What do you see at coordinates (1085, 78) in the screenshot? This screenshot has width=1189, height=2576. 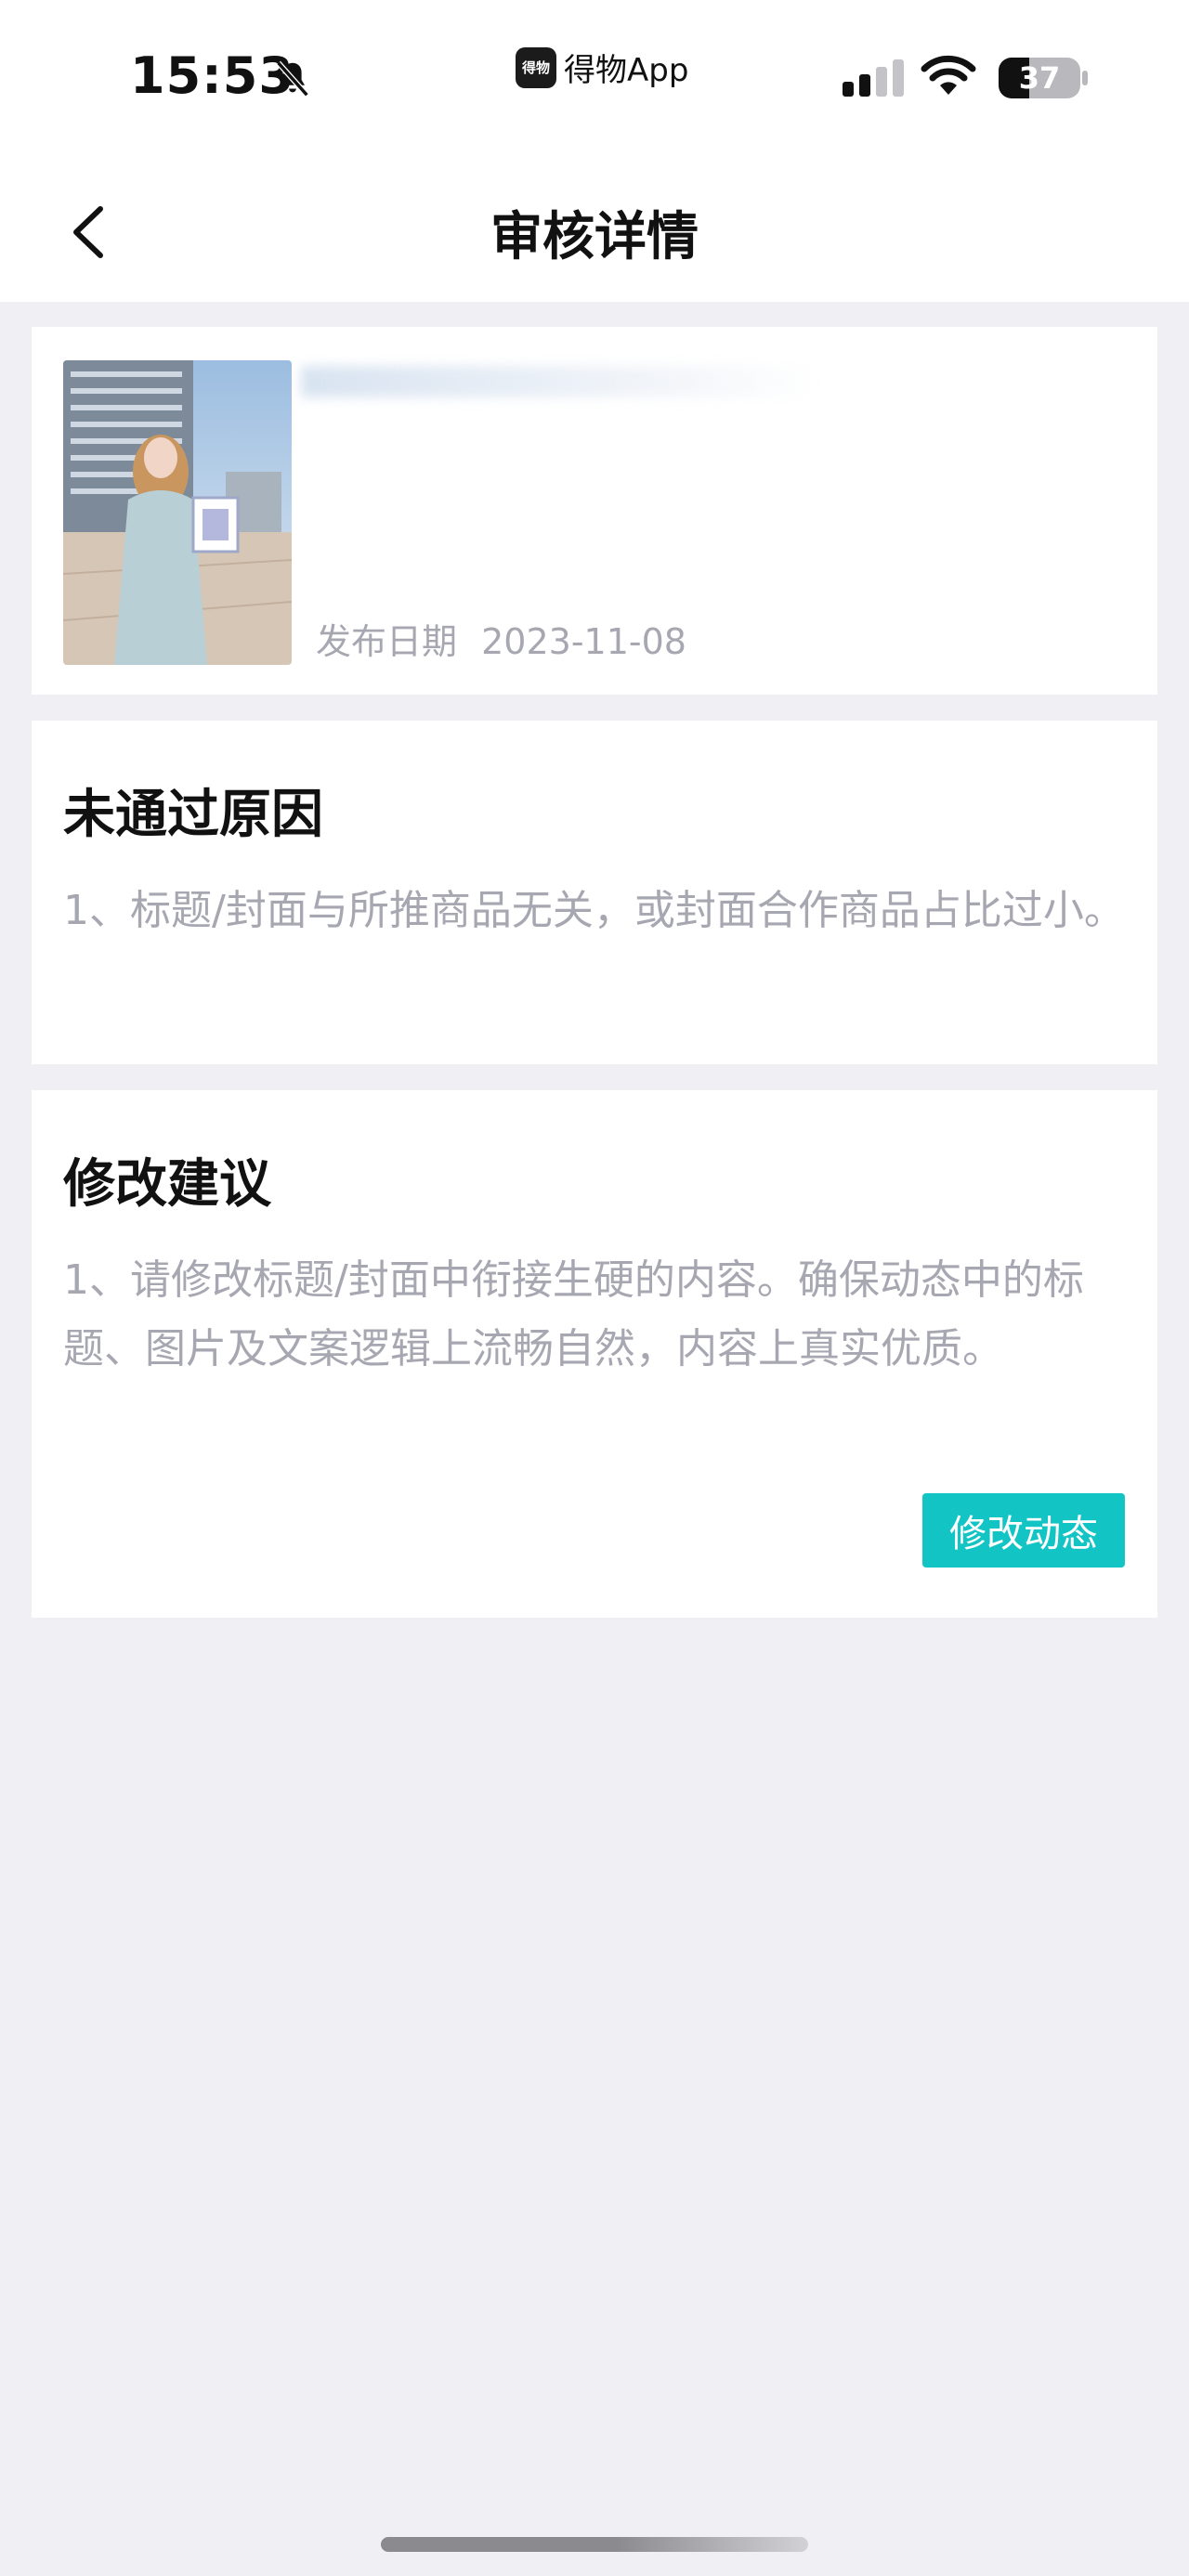 I see `battery-cap` at bounding box center [1085, 78].